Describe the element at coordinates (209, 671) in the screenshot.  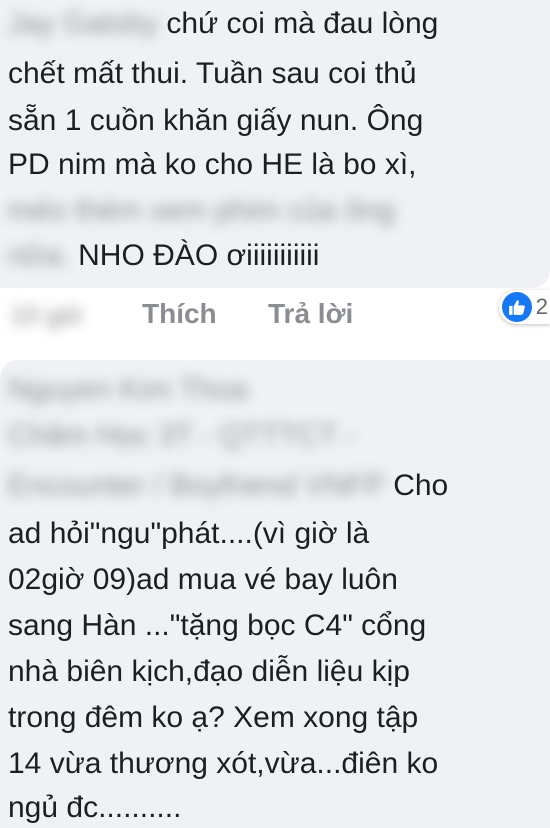
I see `comment-text: nhà biên kịch,đạo diễn liệu kịp` at that location.